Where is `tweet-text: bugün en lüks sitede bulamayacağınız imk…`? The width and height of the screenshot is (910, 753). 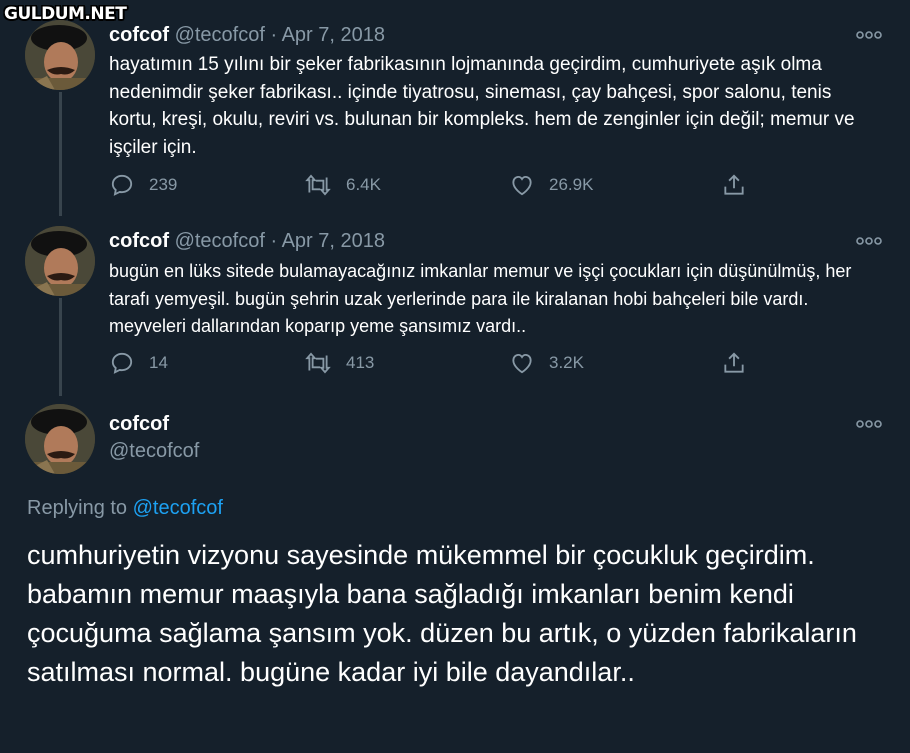 tweet-text: bugün en lüks sitede bulamayacağınız imk… is located at coordinates (480, 298).